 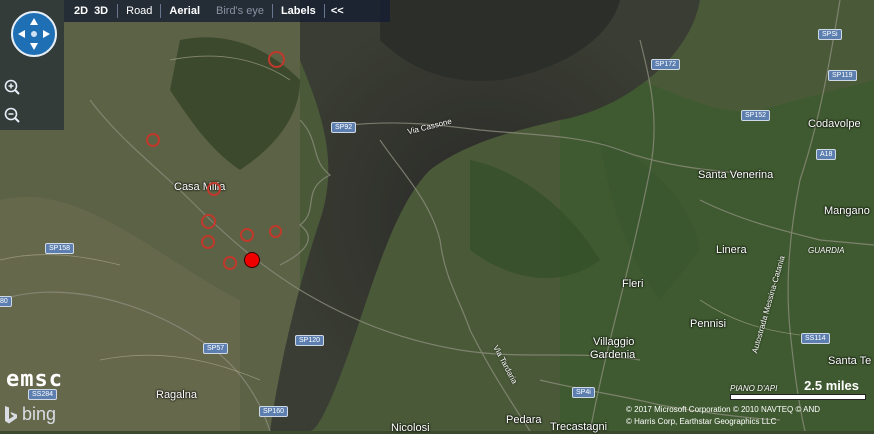 What do you see at coordinates (756, 115) in the screenshot?
I see `road-sign: SP152` at bounding box center [756, 115].